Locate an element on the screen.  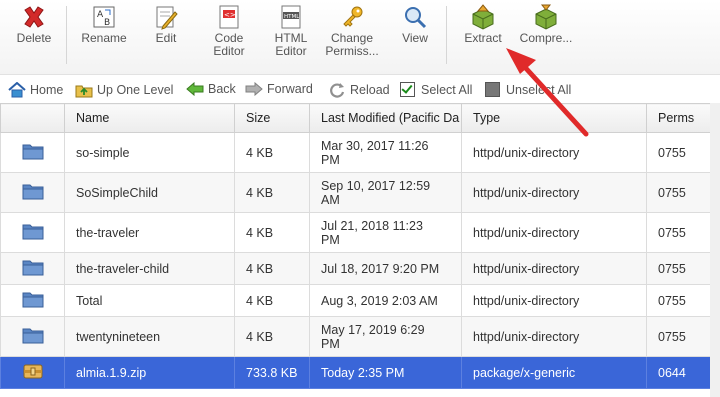
compress-box-icon is located at coordinates (546, 17).